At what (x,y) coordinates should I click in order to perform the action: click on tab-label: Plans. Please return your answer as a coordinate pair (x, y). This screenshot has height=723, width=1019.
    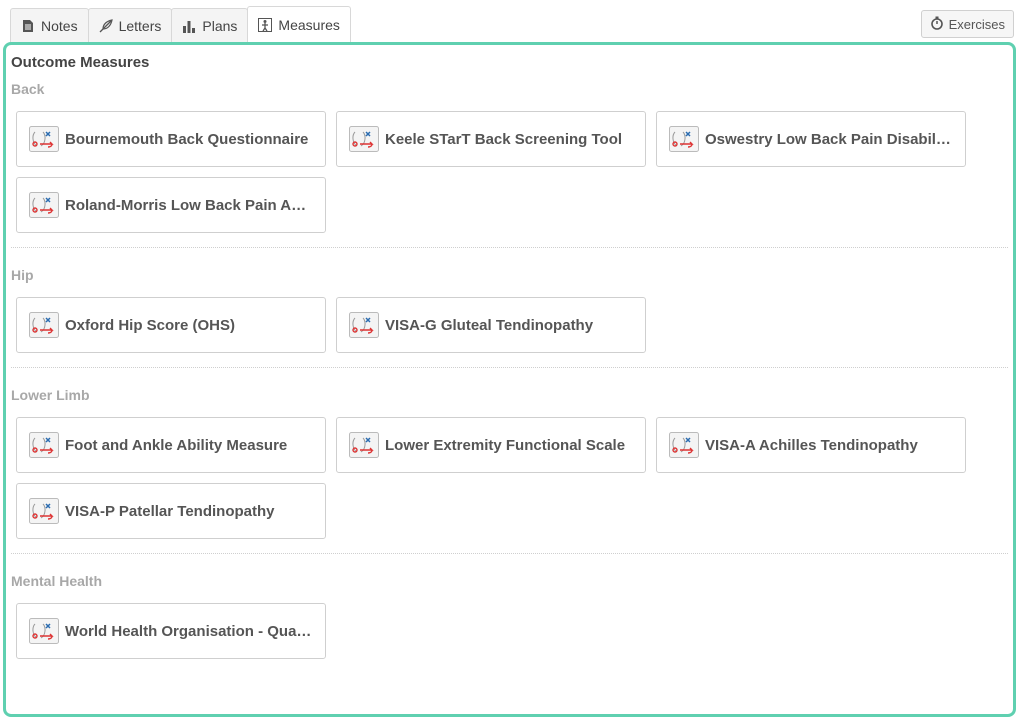
    Looking at the image, I should click on (220, 25).